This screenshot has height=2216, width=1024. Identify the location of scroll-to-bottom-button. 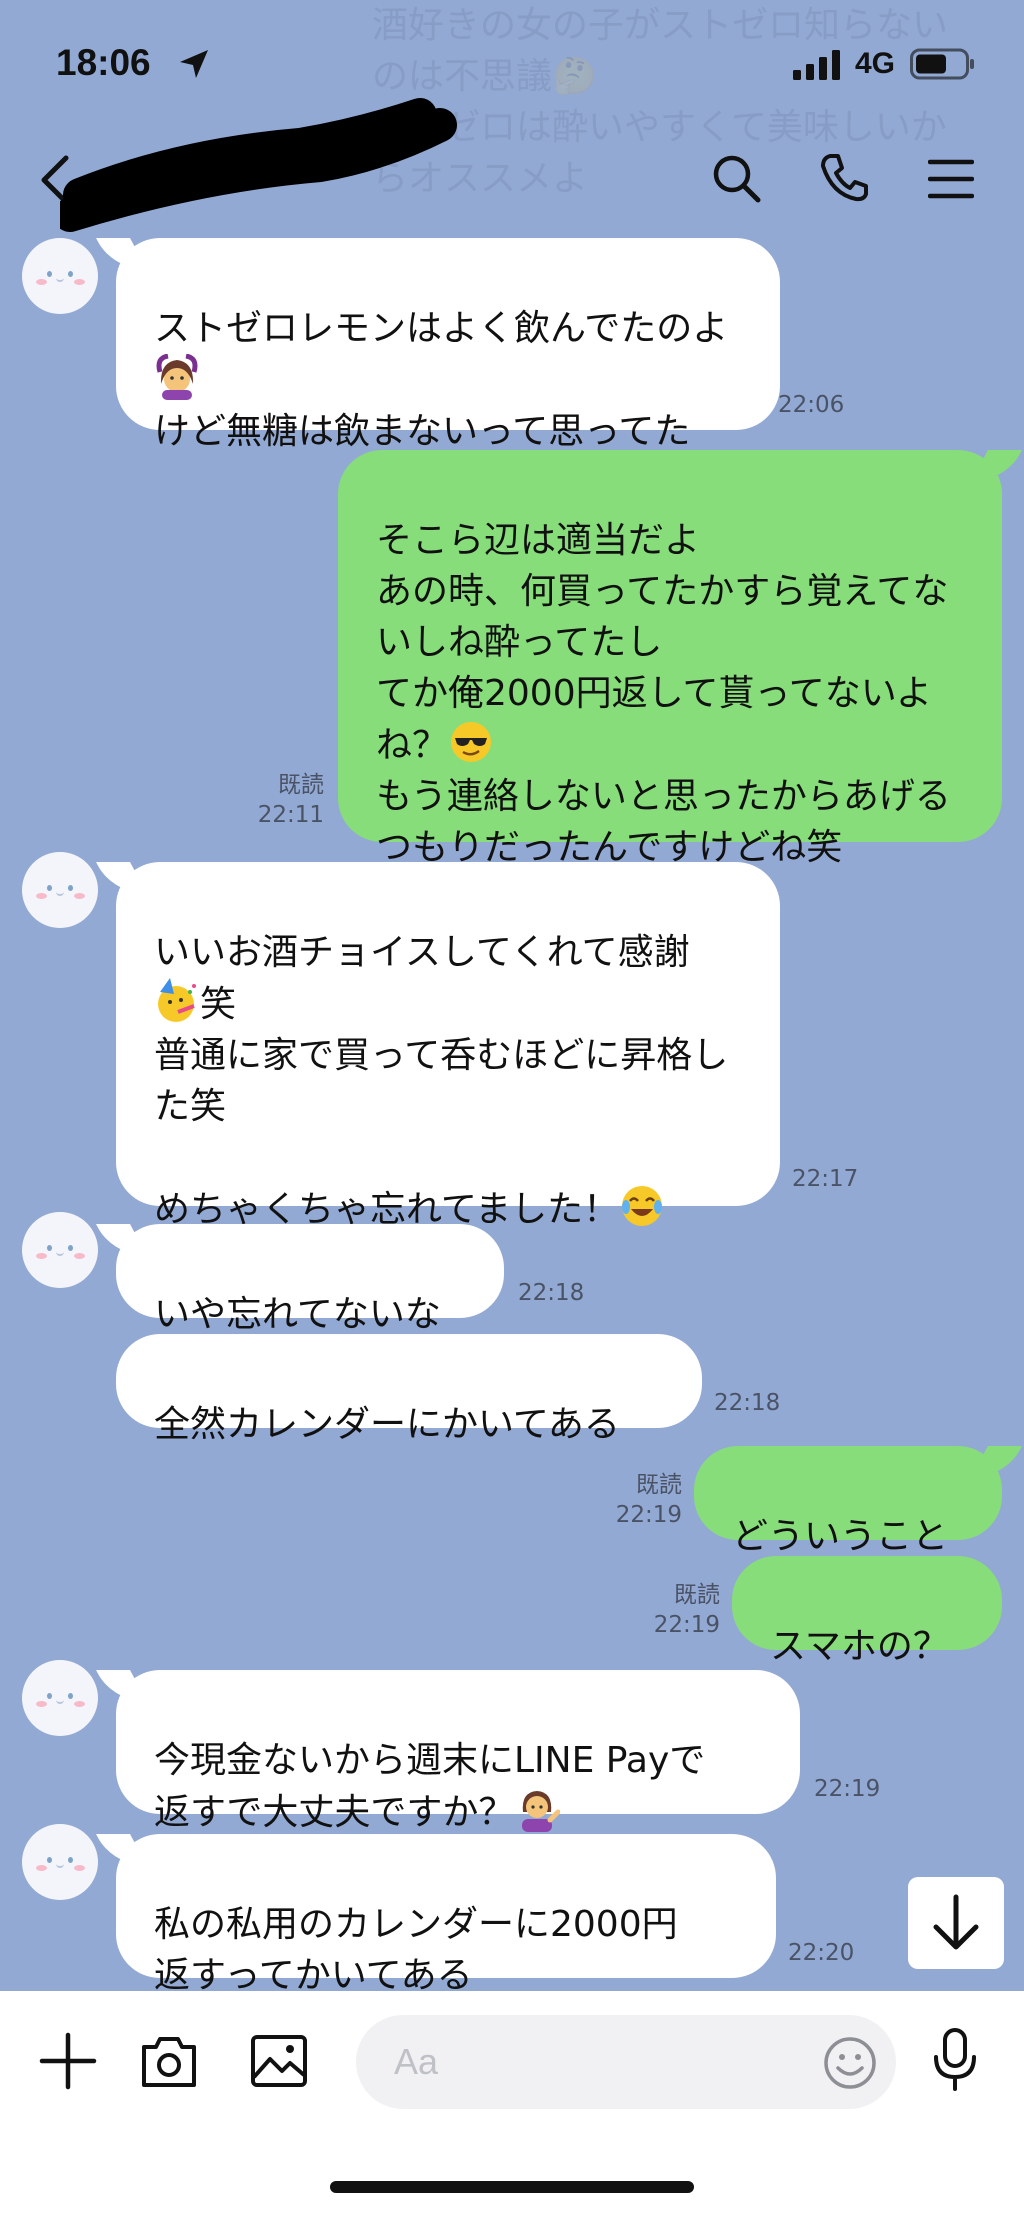
(956, 1923).